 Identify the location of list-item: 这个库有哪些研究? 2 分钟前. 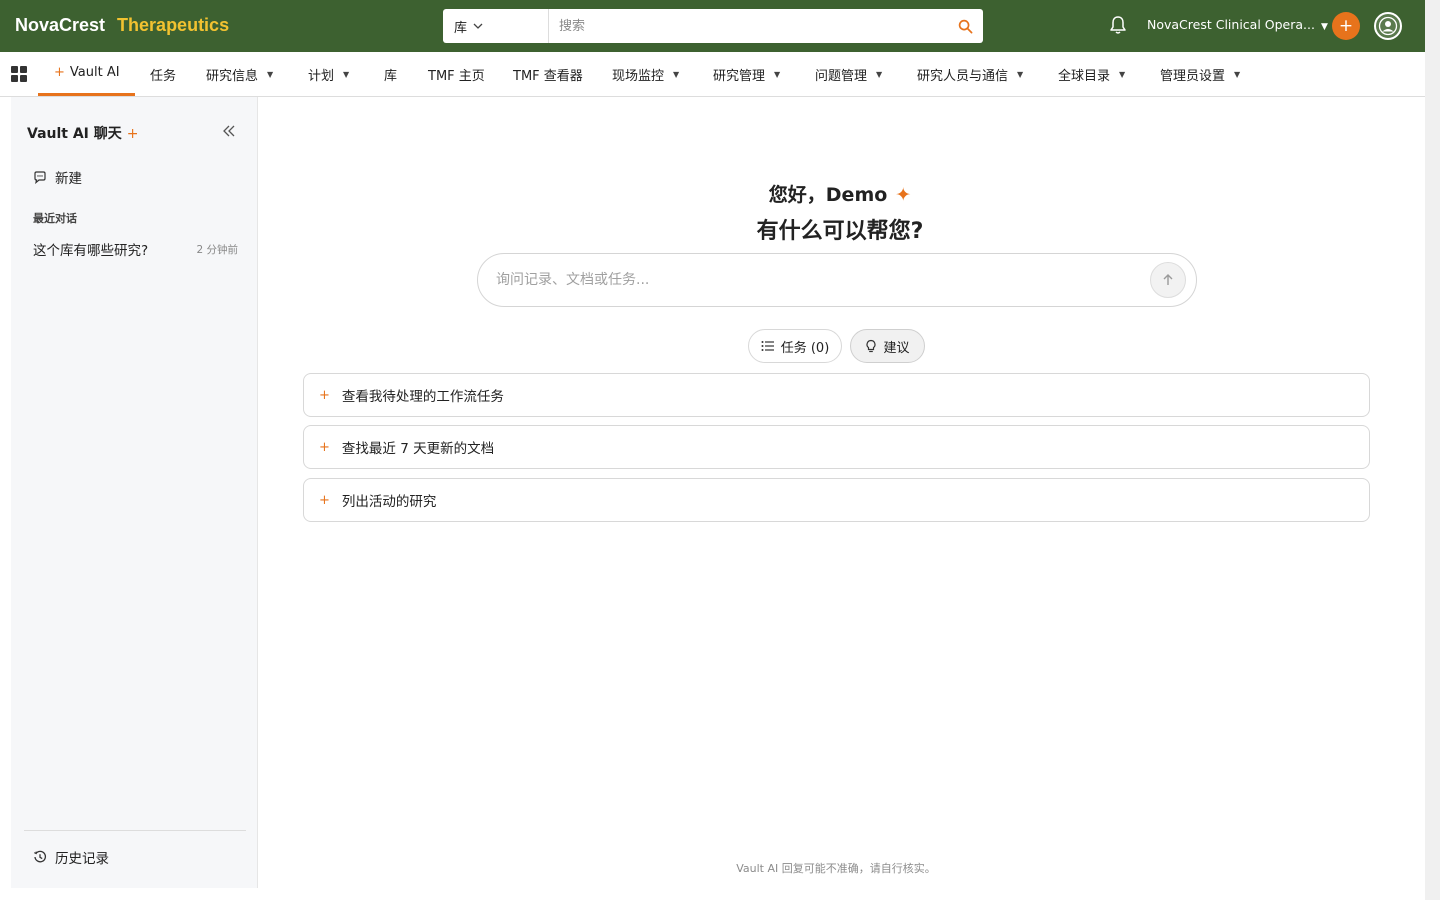
(135, 249).